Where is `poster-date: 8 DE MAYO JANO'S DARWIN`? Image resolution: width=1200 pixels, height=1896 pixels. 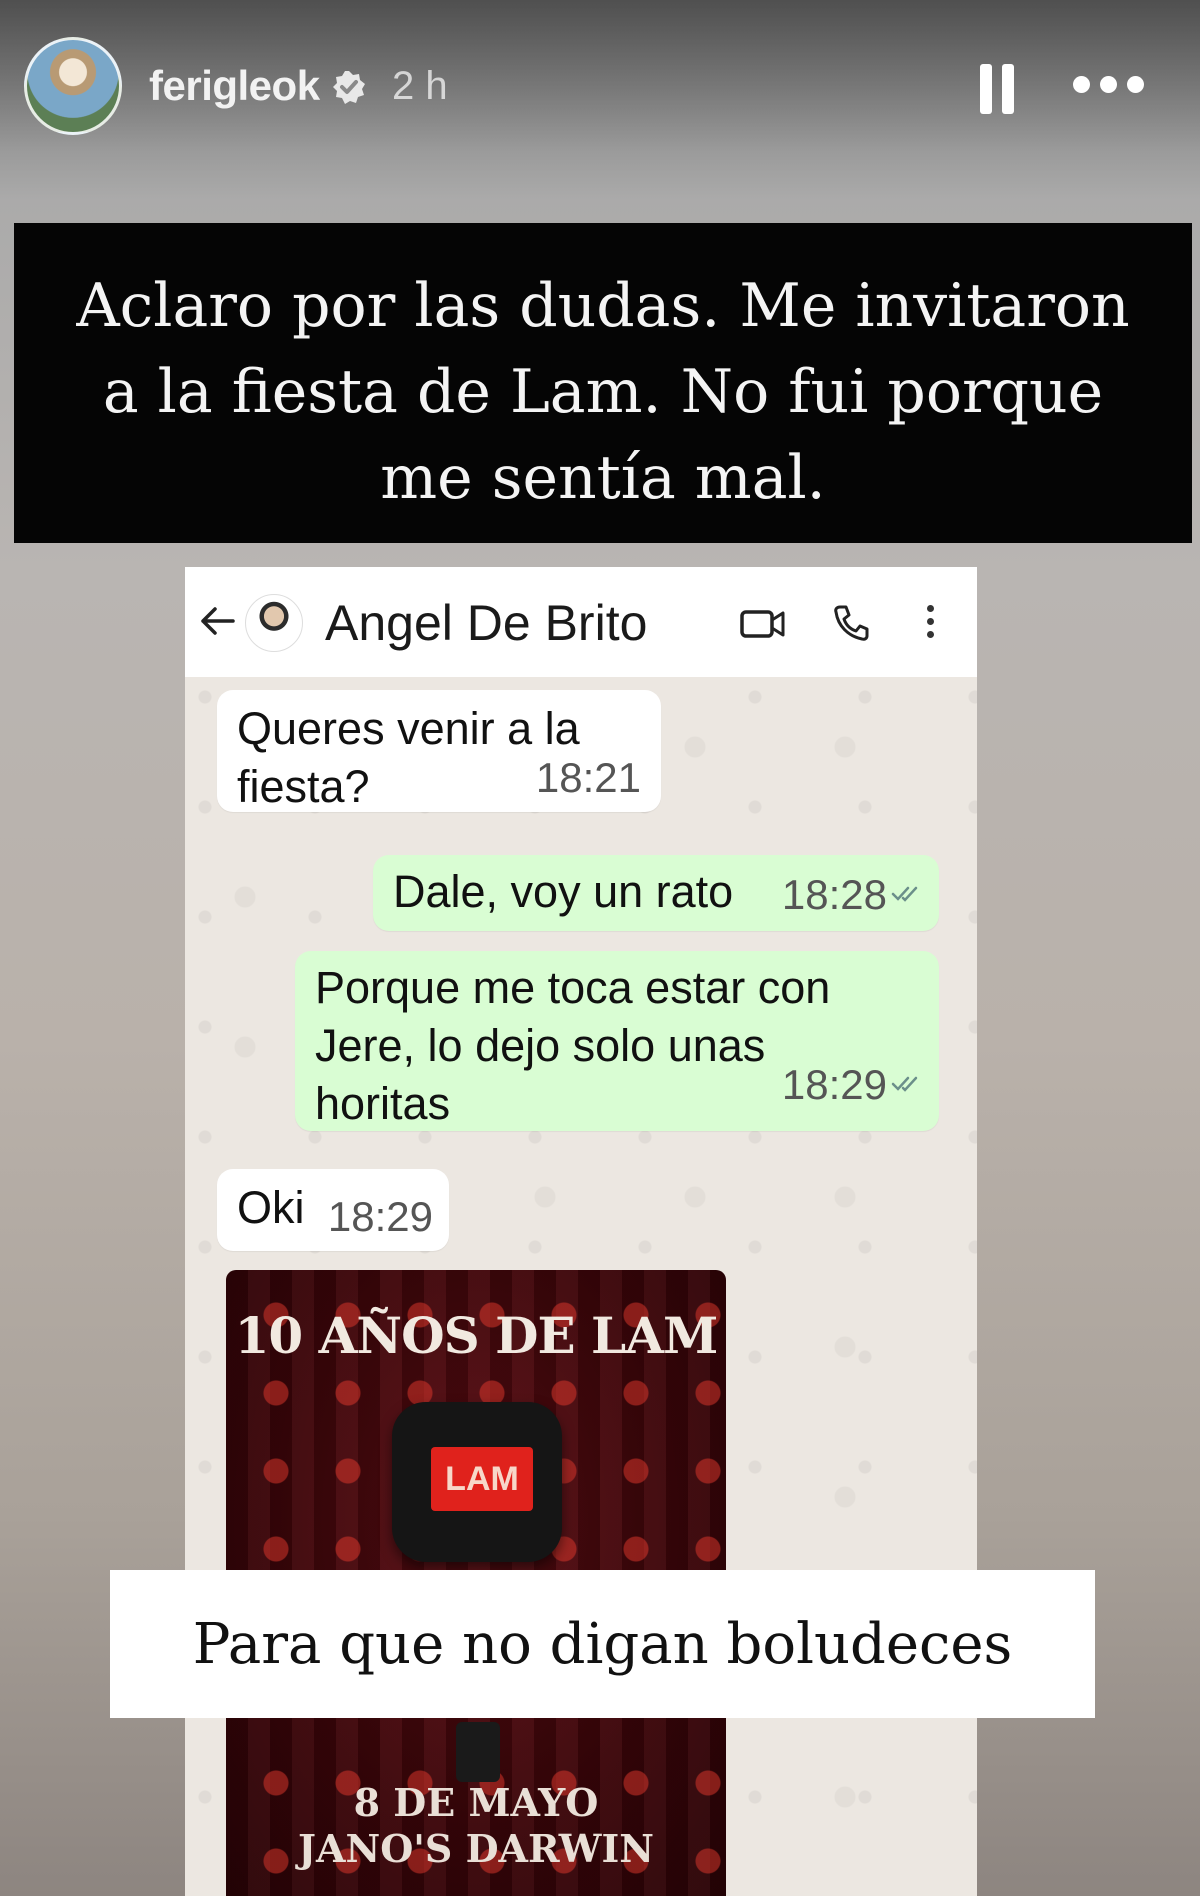
poster-date: 8 DE MAYO JANO'S DARWIN is located at coordinates (476, 1826).